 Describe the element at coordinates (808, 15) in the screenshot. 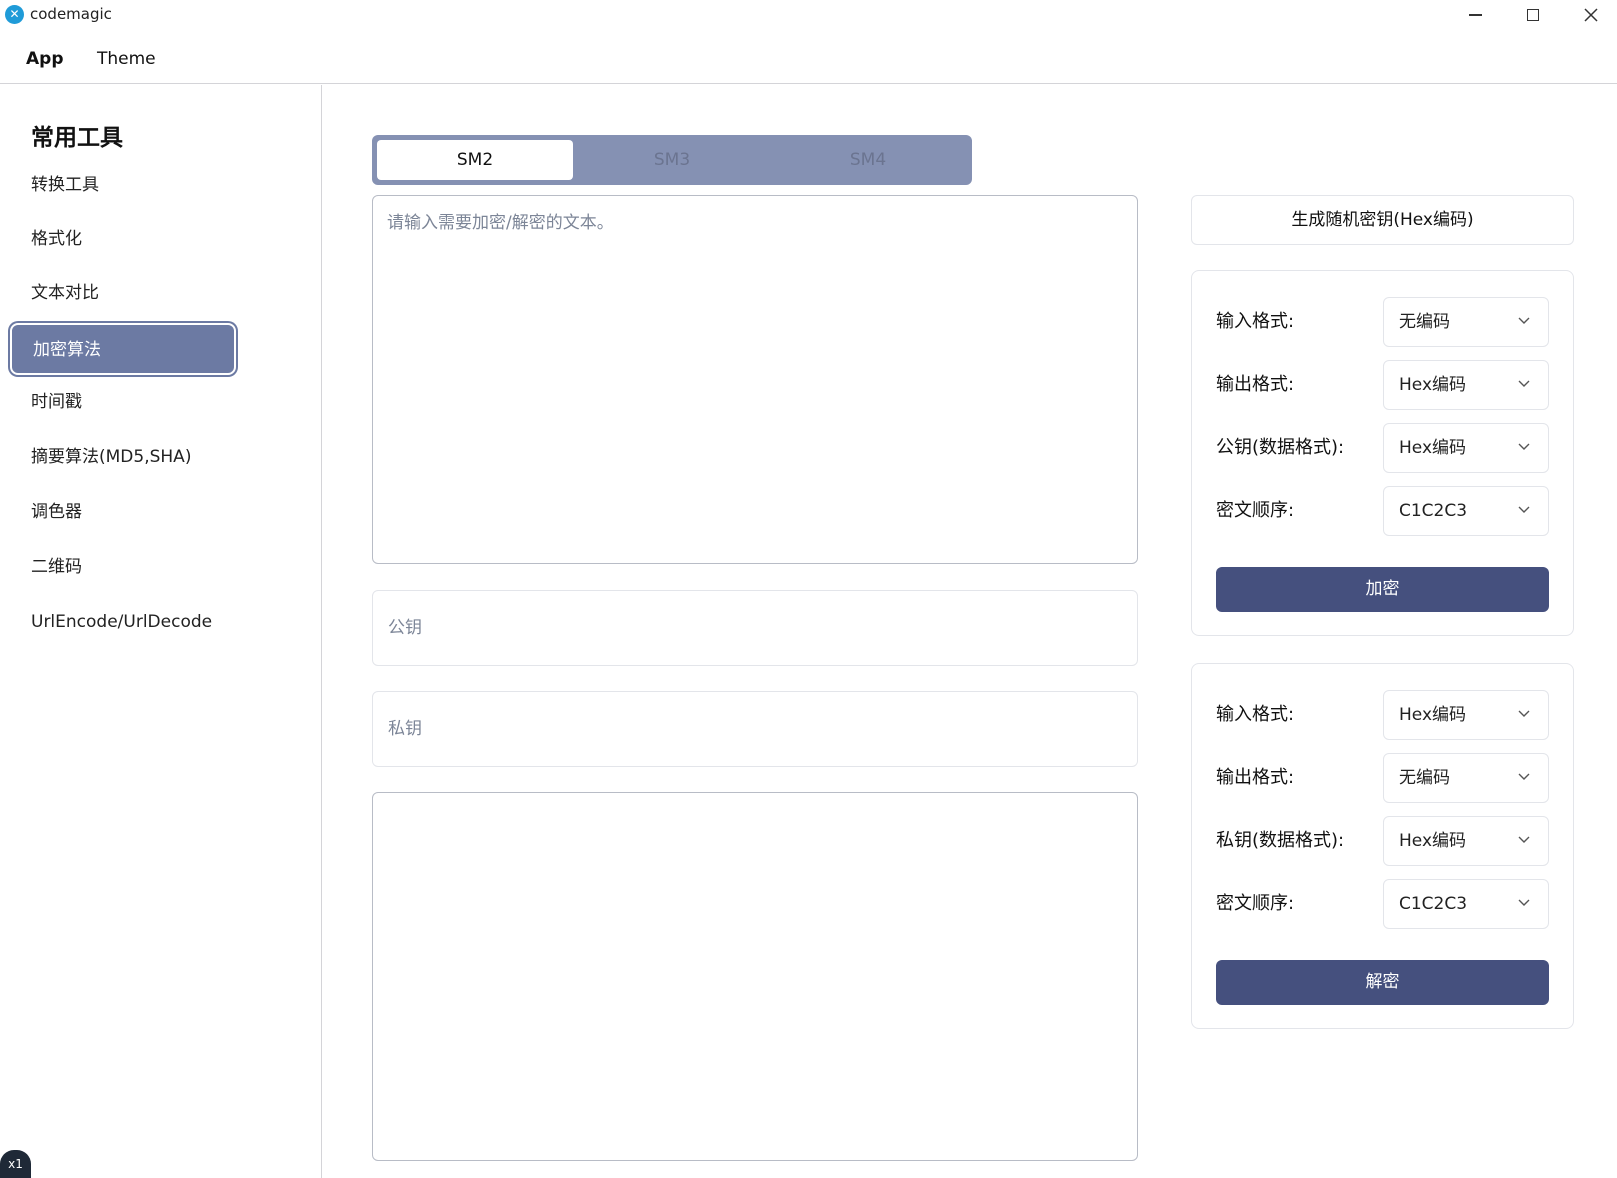

I see `title-bar: ✕ codemagic` at that location.